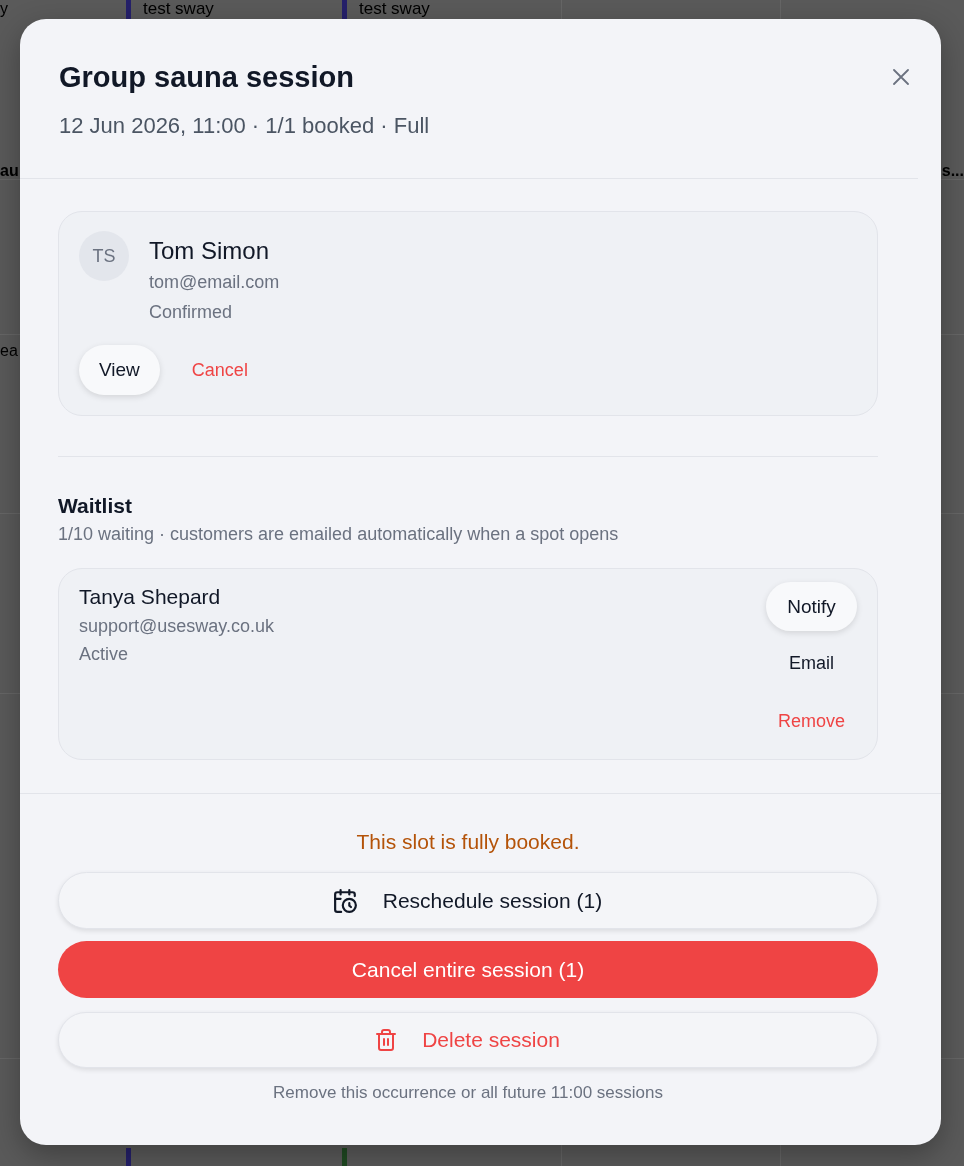 The width and height of the screenshot is (964, 1166). What do you see at coordinates (468, 1093) in the screenshot?
I see `footnote-text: Remove this occurrence or all future 11:00 sessions` at bounding box center [468, 1093].